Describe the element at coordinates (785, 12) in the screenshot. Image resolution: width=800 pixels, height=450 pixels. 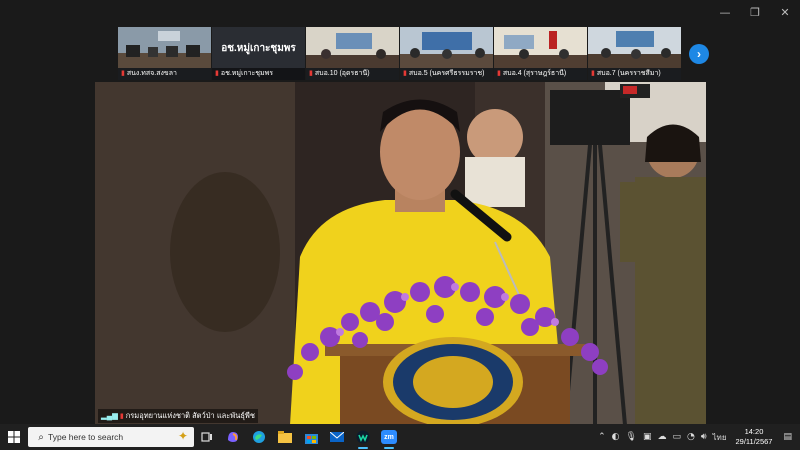
I see `close-icon: ✕` at that location.